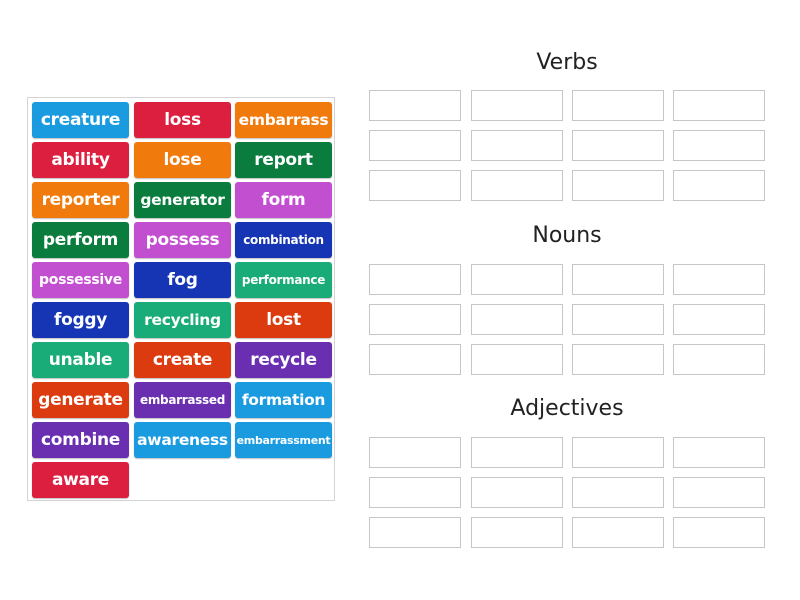  What do you see at coordinates (283, 240) in the screenshot?
I see `word-tile: combination` at bounding box center [283, 240].